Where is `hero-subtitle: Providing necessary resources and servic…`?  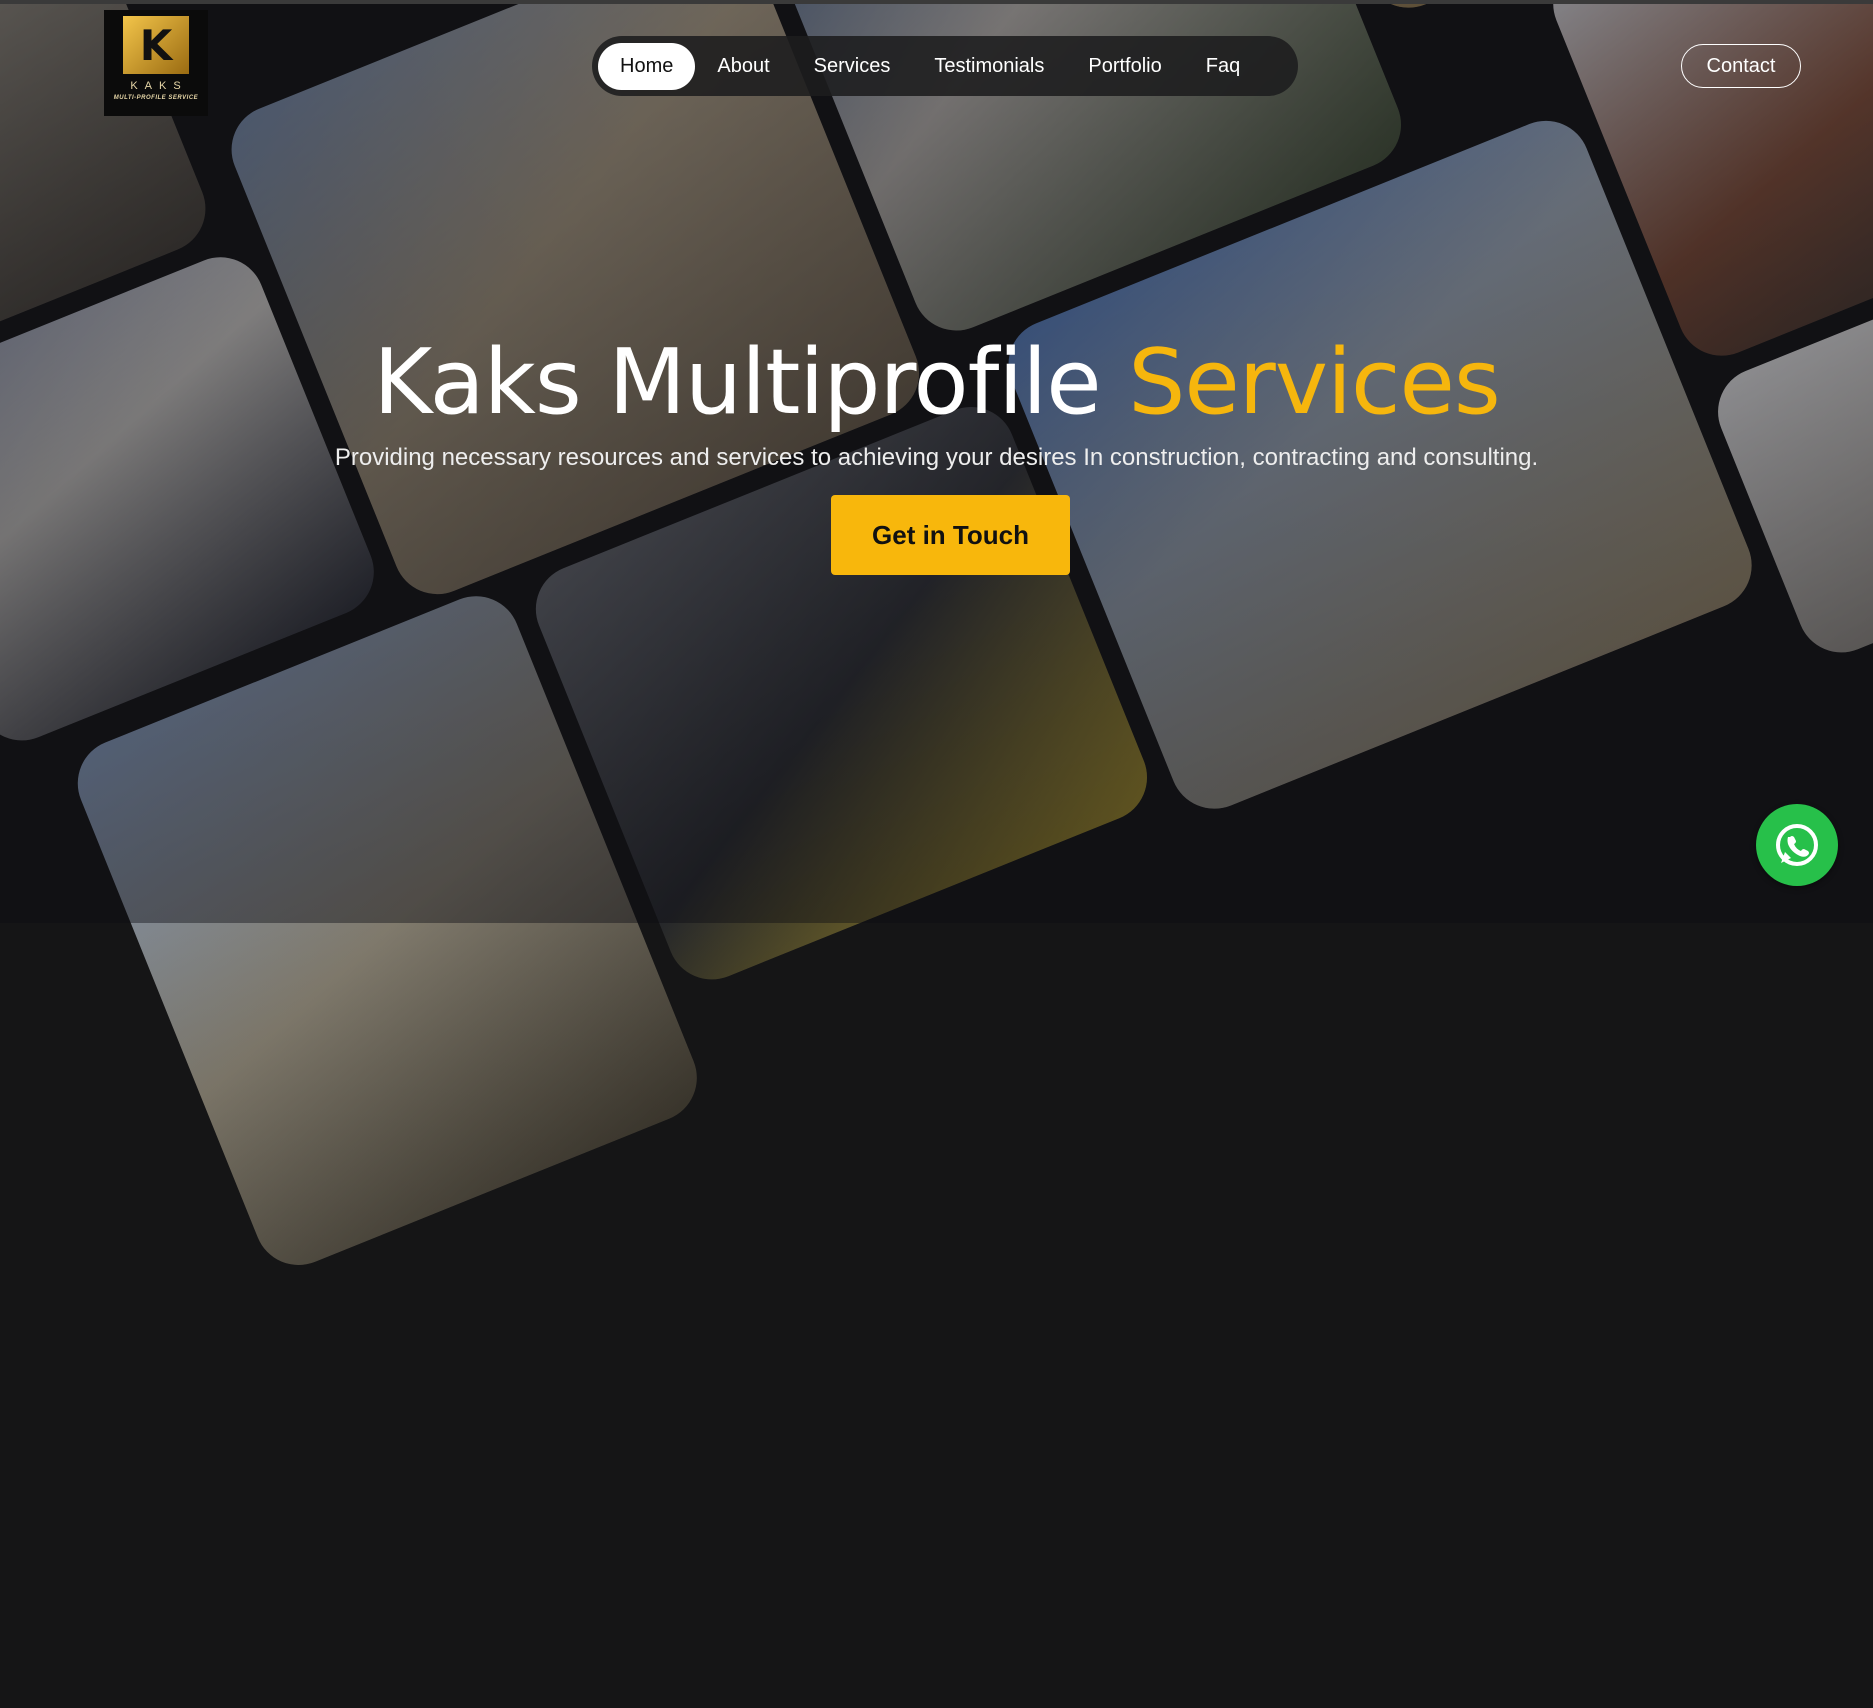
hero-subtitle: Providing necessary resources and servic… is located at coordinates (936, 457).